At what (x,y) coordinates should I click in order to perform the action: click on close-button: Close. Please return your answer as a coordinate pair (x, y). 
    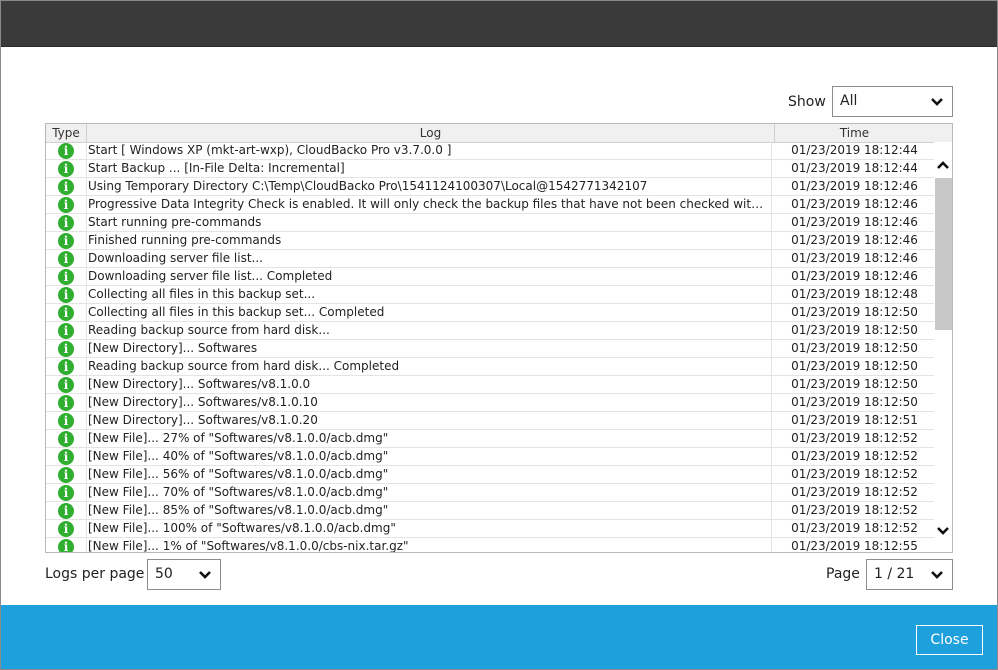
    Looking at the image, I should click on (949, 640).